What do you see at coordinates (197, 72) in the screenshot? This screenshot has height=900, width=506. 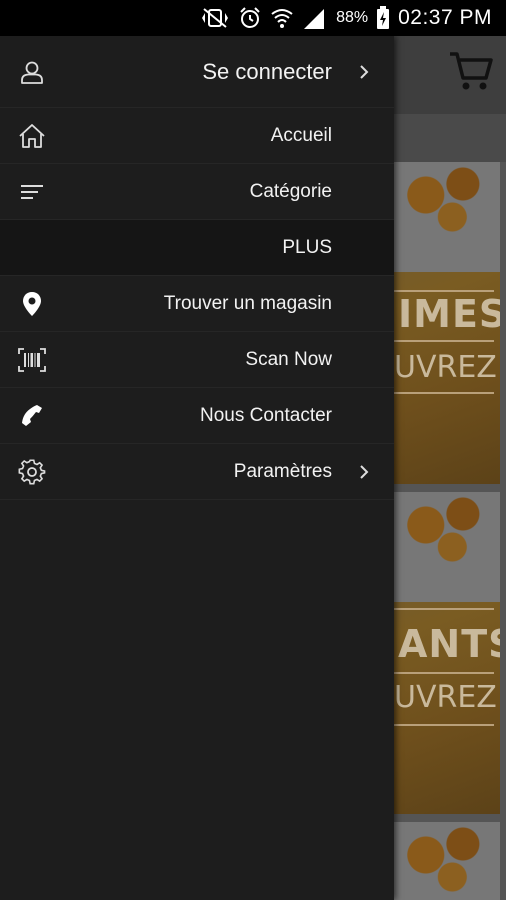 I see `menu-item-login: Se connecter` at bounding box center [197, 72].